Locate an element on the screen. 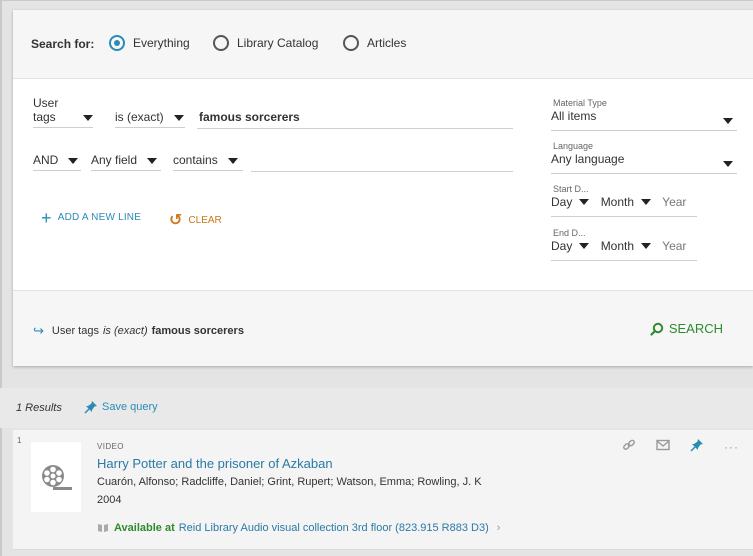  line1-operator-value: is (exact) is located at coordinates (139, 117).